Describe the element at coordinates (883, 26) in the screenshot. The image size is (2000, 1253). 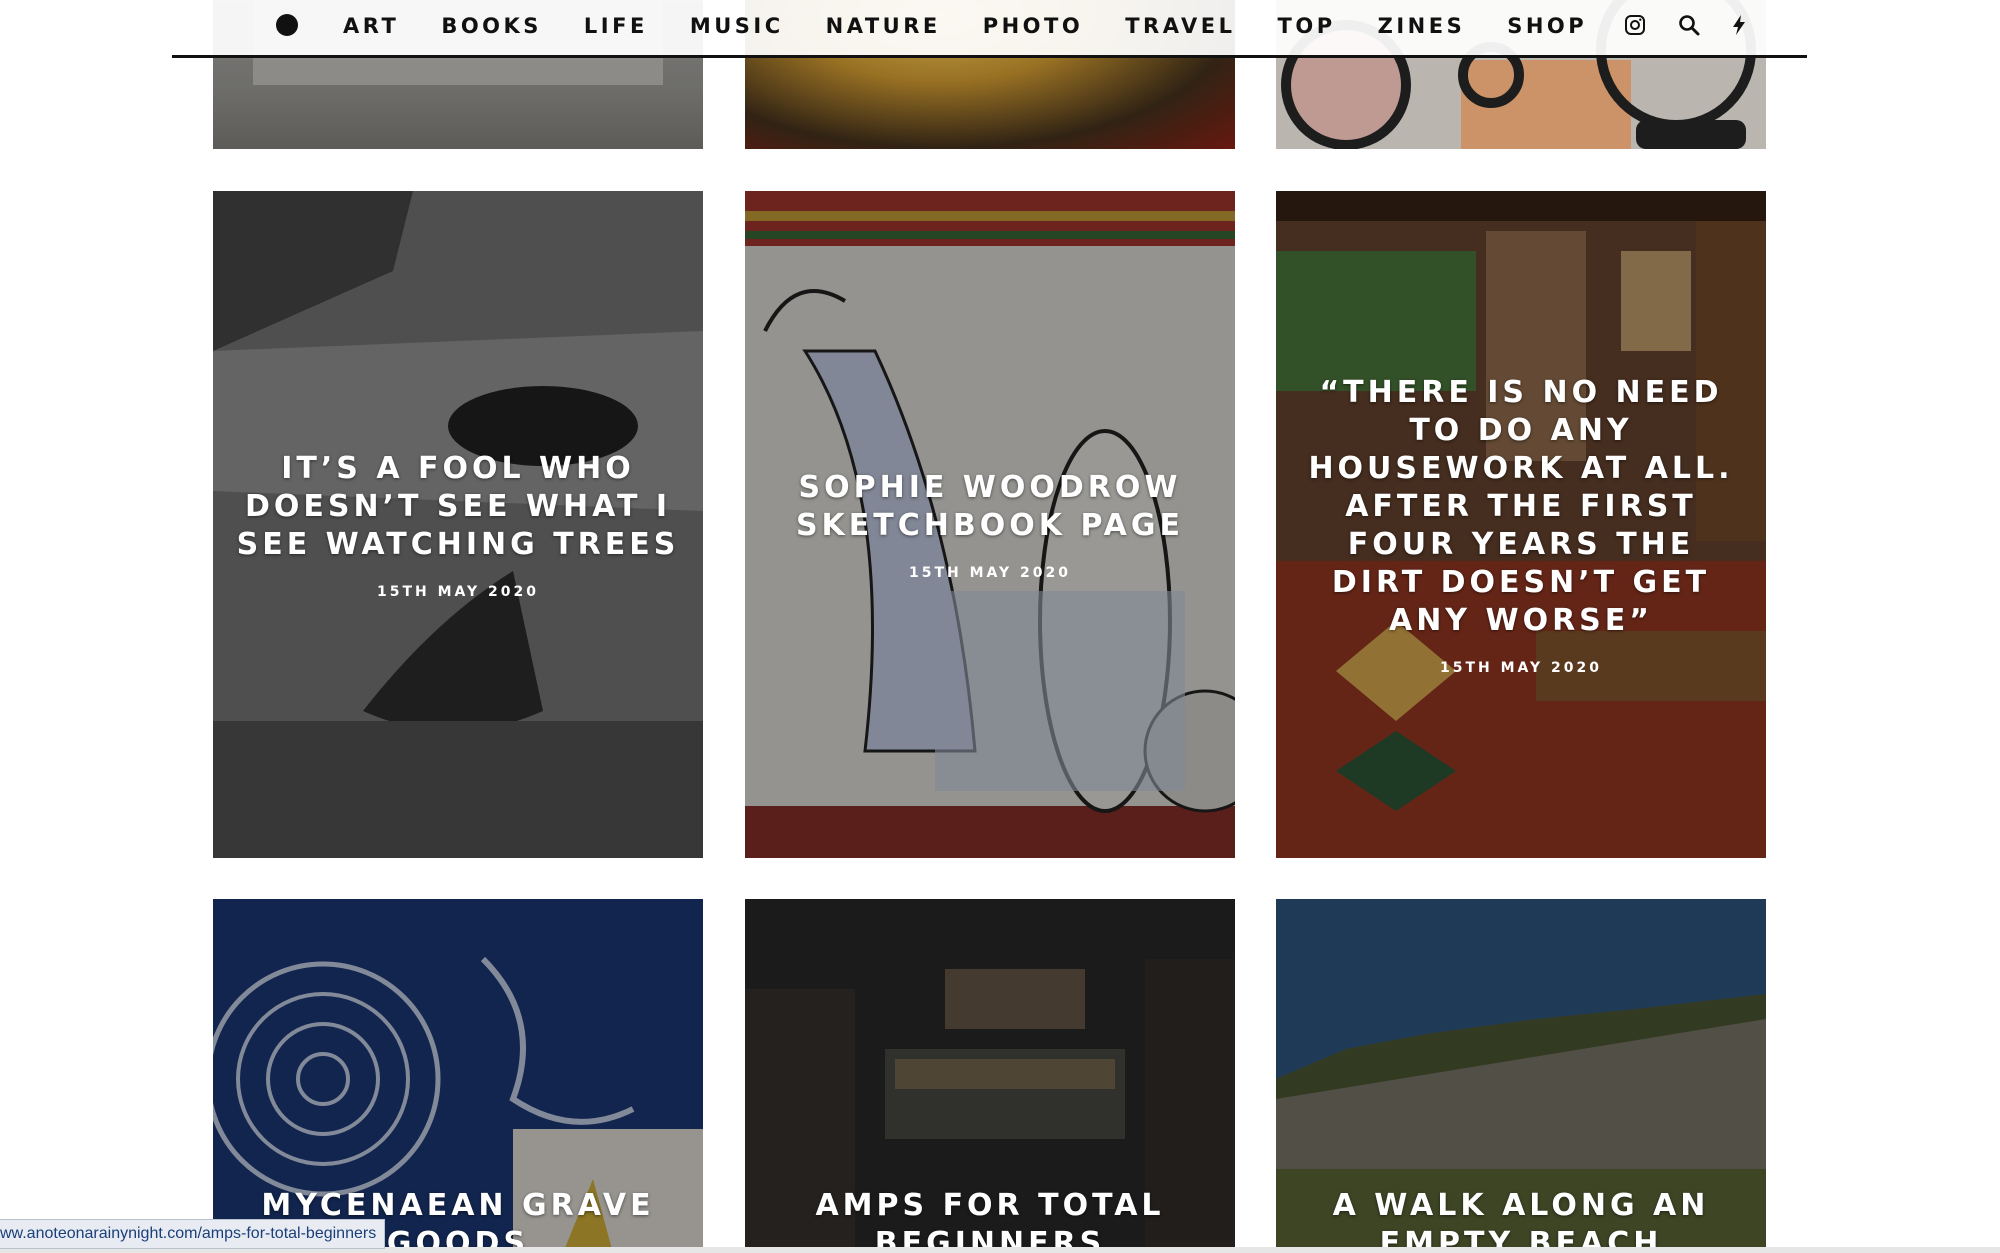
I see `nav-item-nature: NATURE` at that location.